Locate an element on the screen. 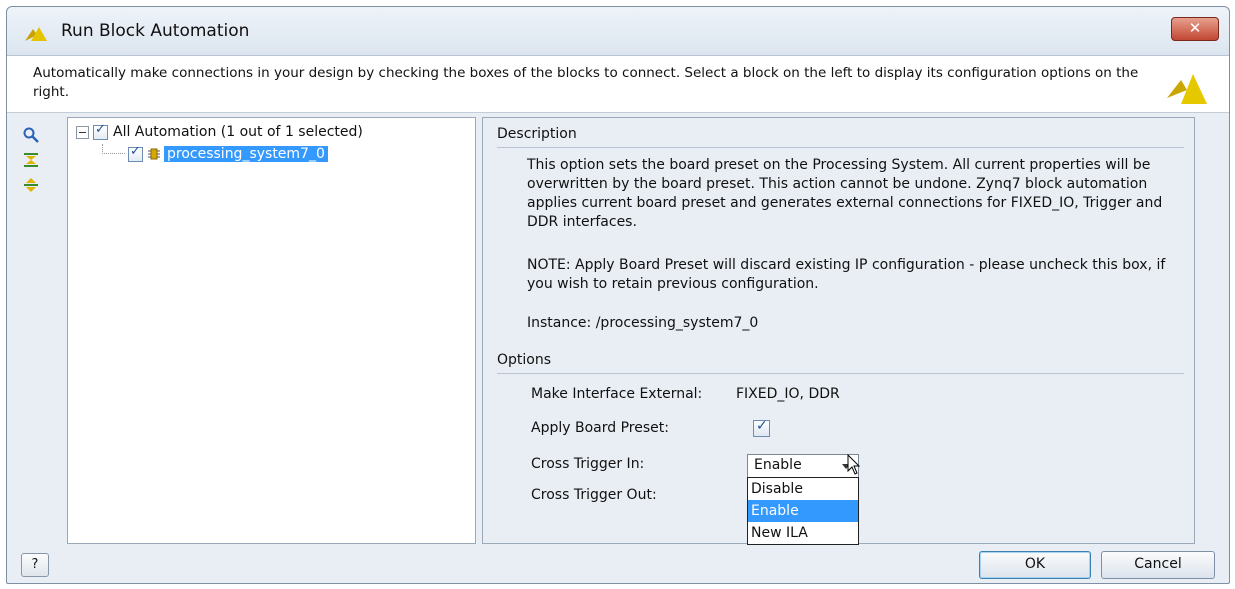 Image resolution: width=1235 pixels, height=589 pixels. collapse-all-icon is located at coordinates (31, 160).